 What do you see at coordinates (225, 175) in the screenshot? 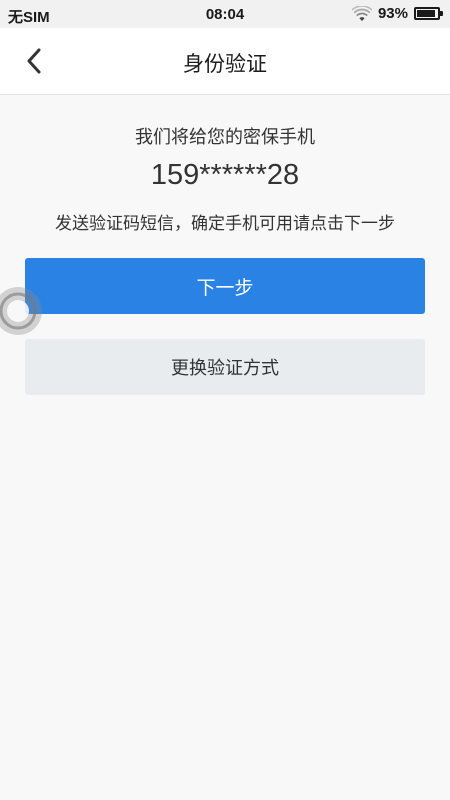
I see `masked-phone-number: 159******28` at bounding box center [225, 175].